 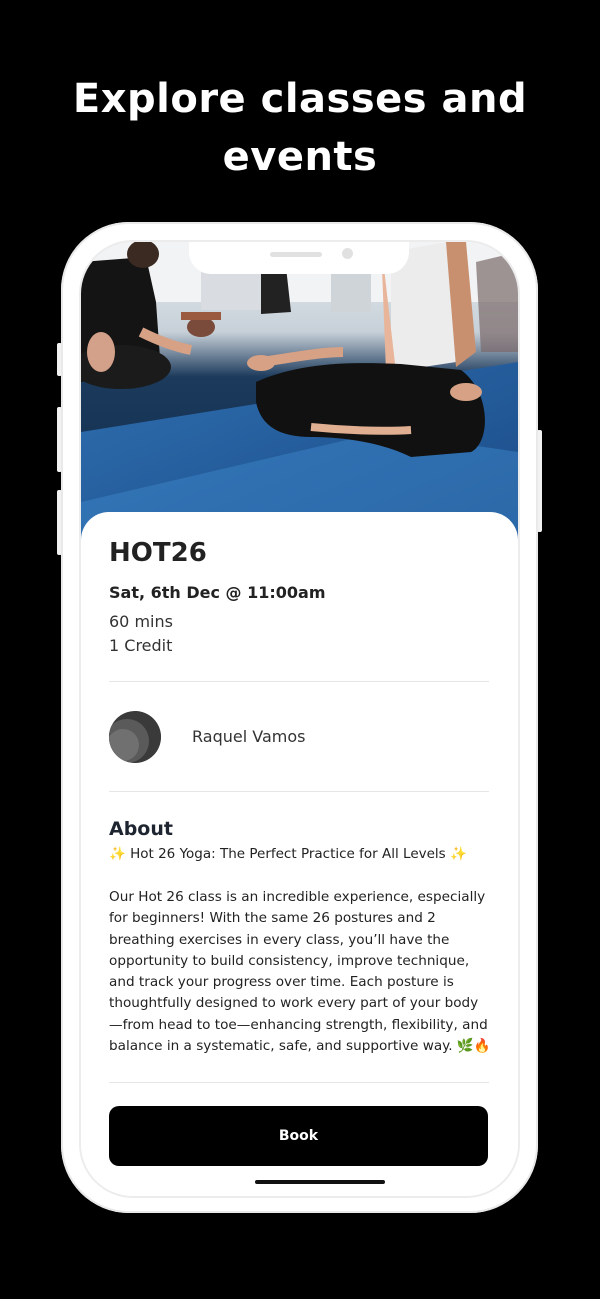 What do you see at coordinates (141, 829) in the screenshot?
I see `about-heading: About` at bounding box center [141, 829].